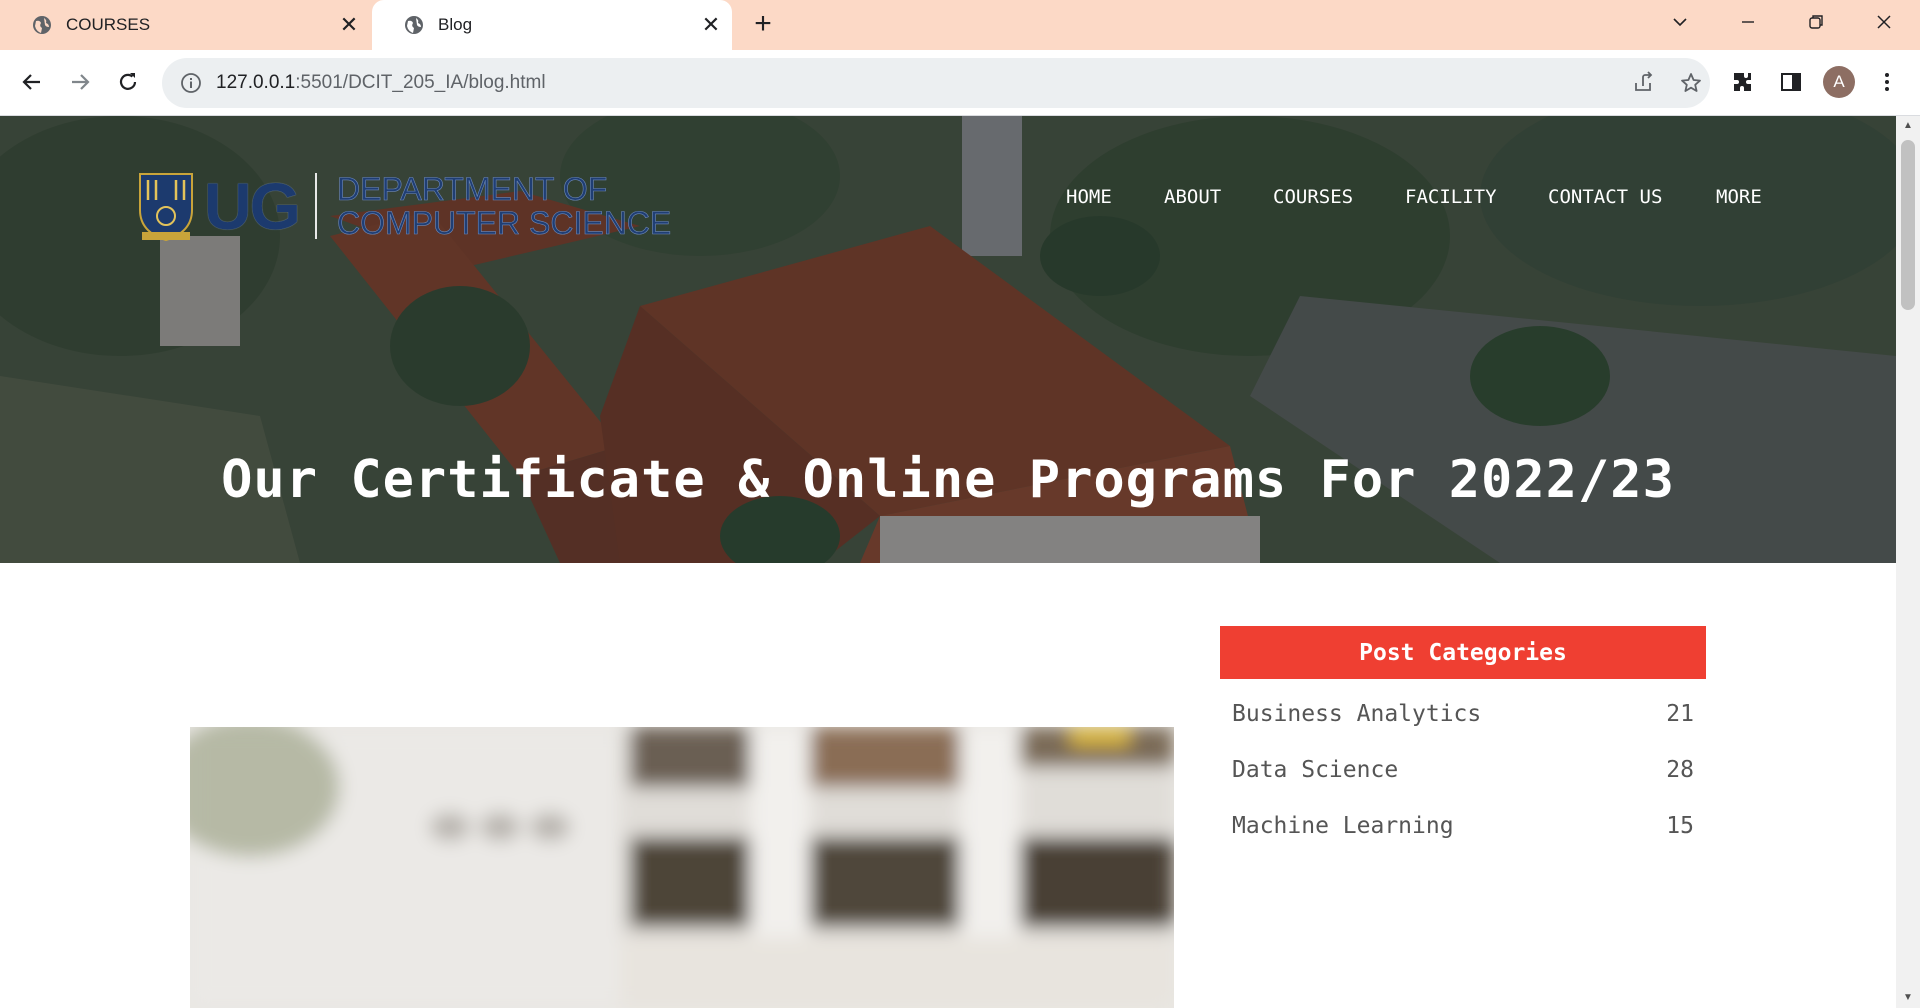 This screenshot has width=1920, height=1008. What do you see at coordinates (1887, 82) in the screenshot?
I see `menu-icon` at bounding box center [1887, 82].